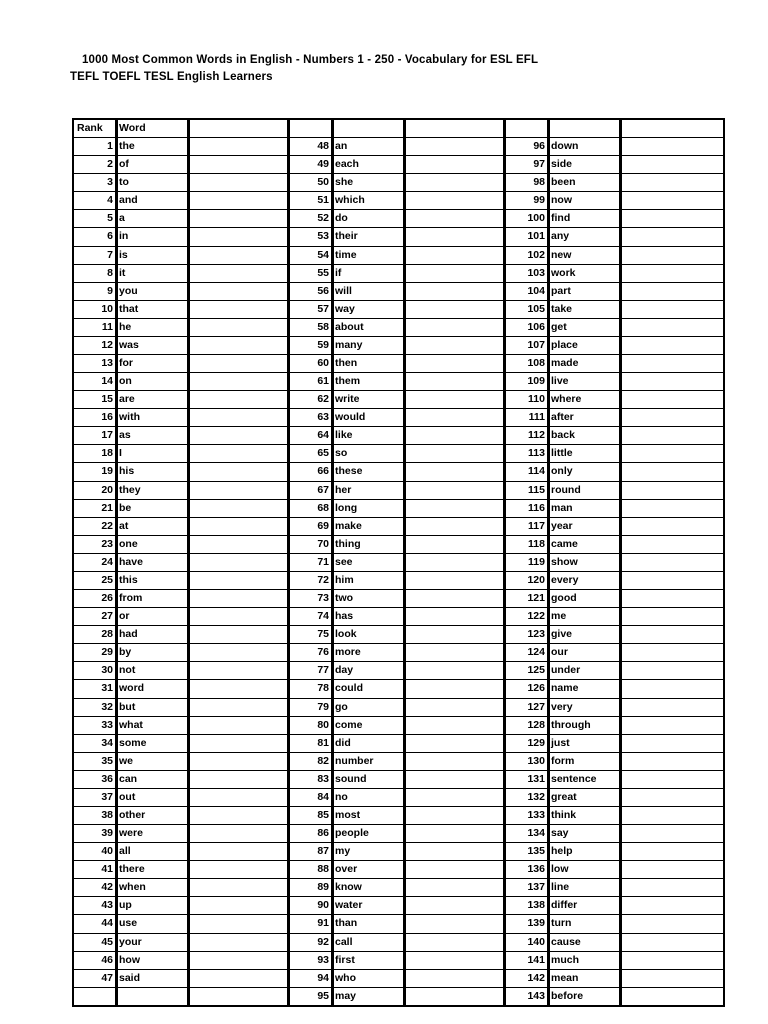  I want to click on cell-rank-3: 142, so click(526, 978).